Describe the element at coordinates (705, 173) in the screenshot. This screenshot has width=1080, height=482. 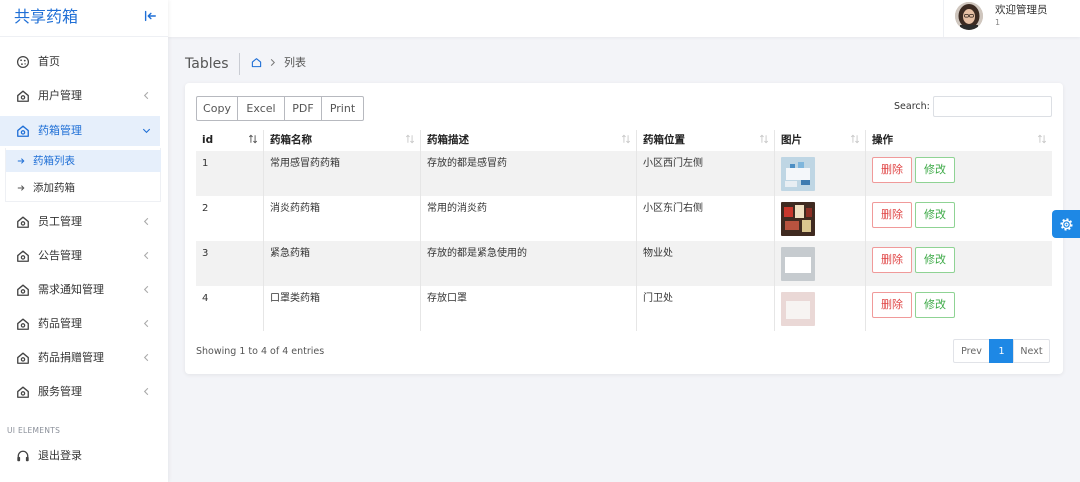
I see `cell-location: 小区西门左侧` at that location.